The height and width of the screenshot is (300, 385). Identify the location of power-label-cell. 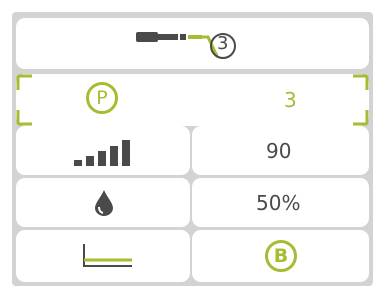
(103, 150).